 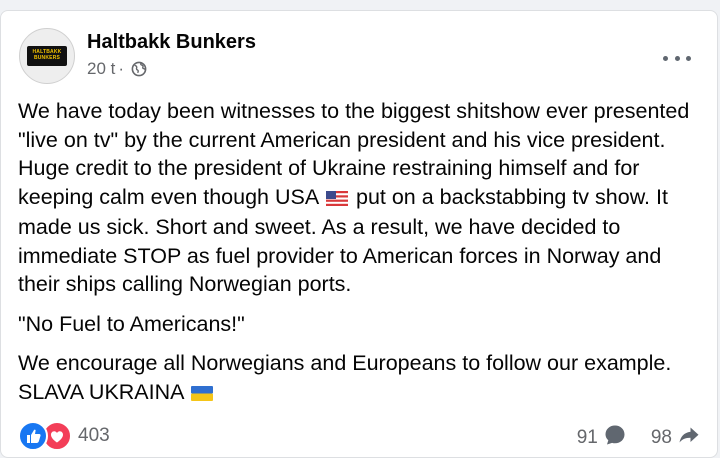 I want to click on reactions-count: 403, so click(x=94, y=435).